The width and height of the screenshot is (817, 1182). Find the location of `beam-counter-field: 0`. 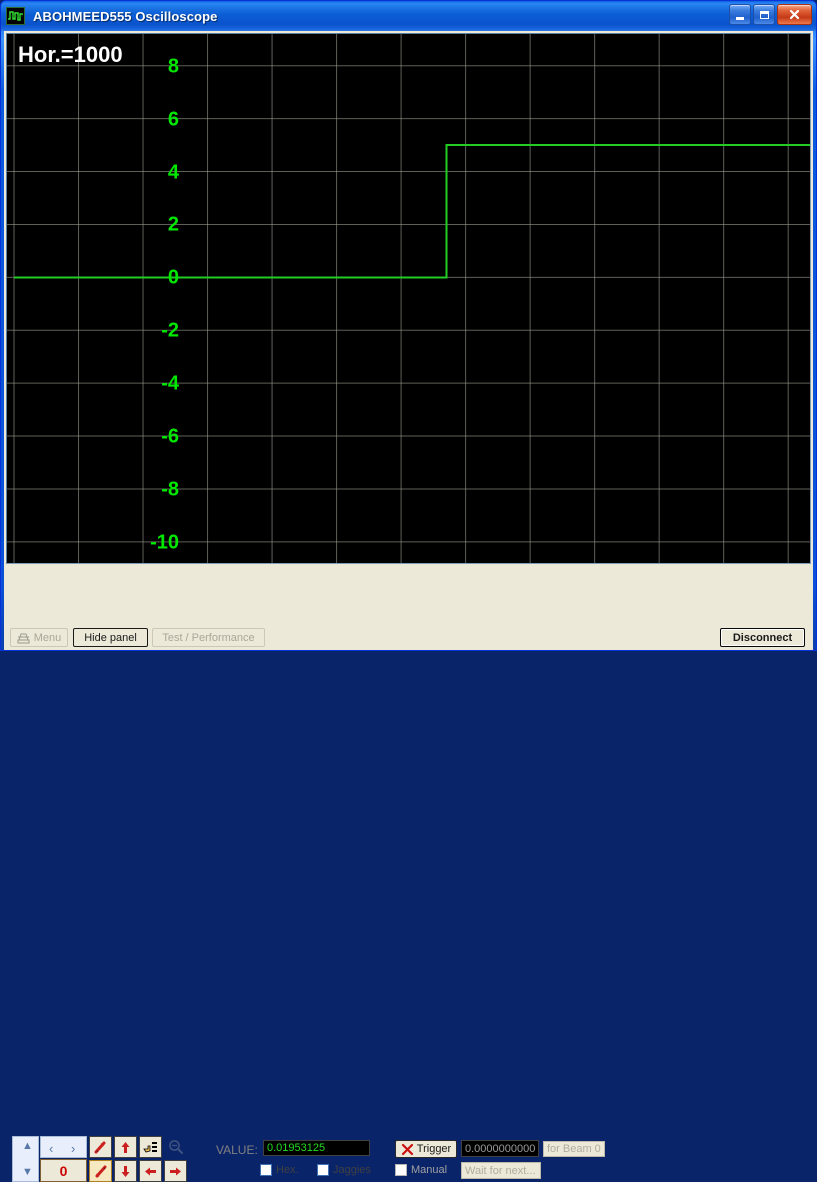

beam-counter-field: 0 is located at coordinates (63, 1170).